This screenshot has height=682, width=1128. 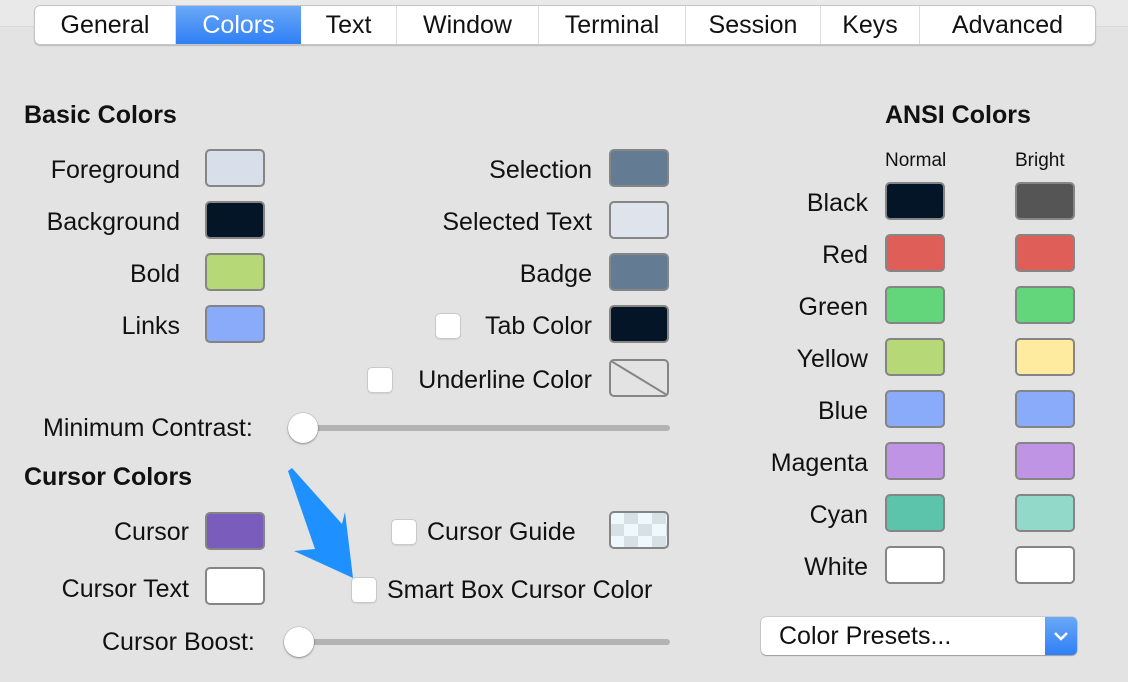 I want to click on ansi-green-label: Green, so click(x=833, y=307).